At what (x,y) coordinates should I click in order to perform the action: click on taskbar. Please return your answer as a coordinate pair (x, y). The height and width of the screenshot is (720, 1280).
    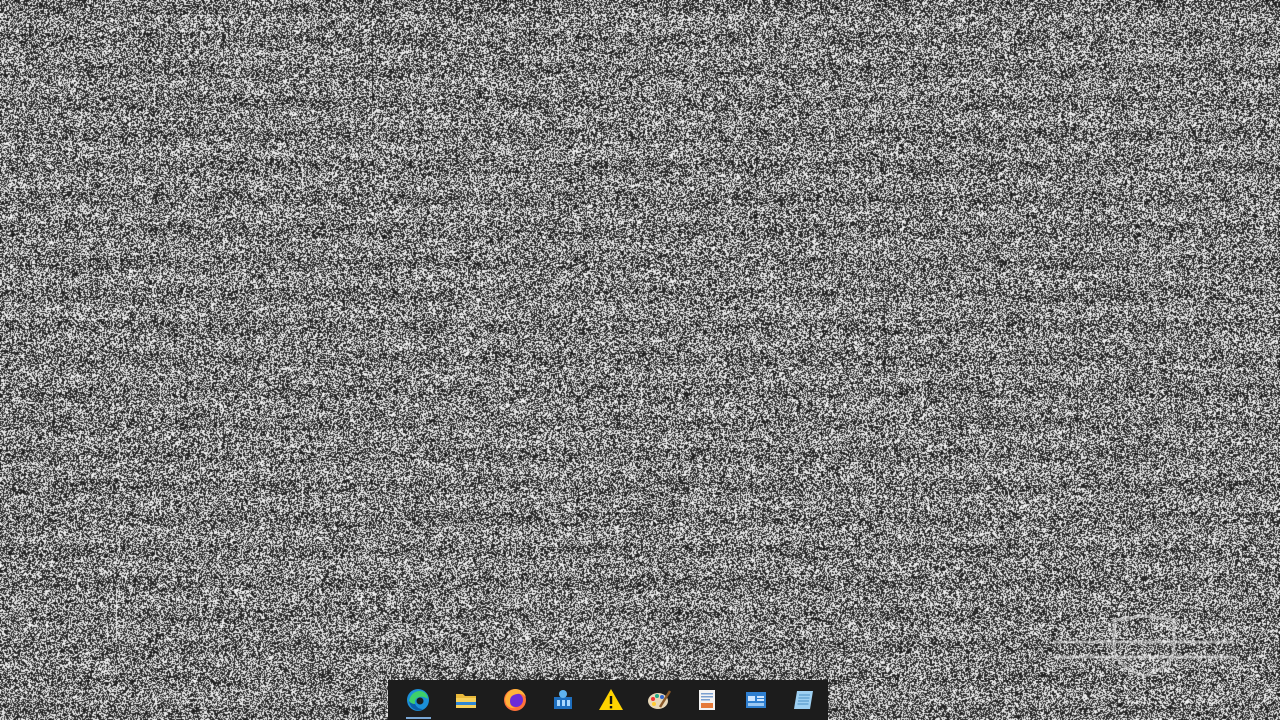
    Looking at the image, I should click on (608, 700).